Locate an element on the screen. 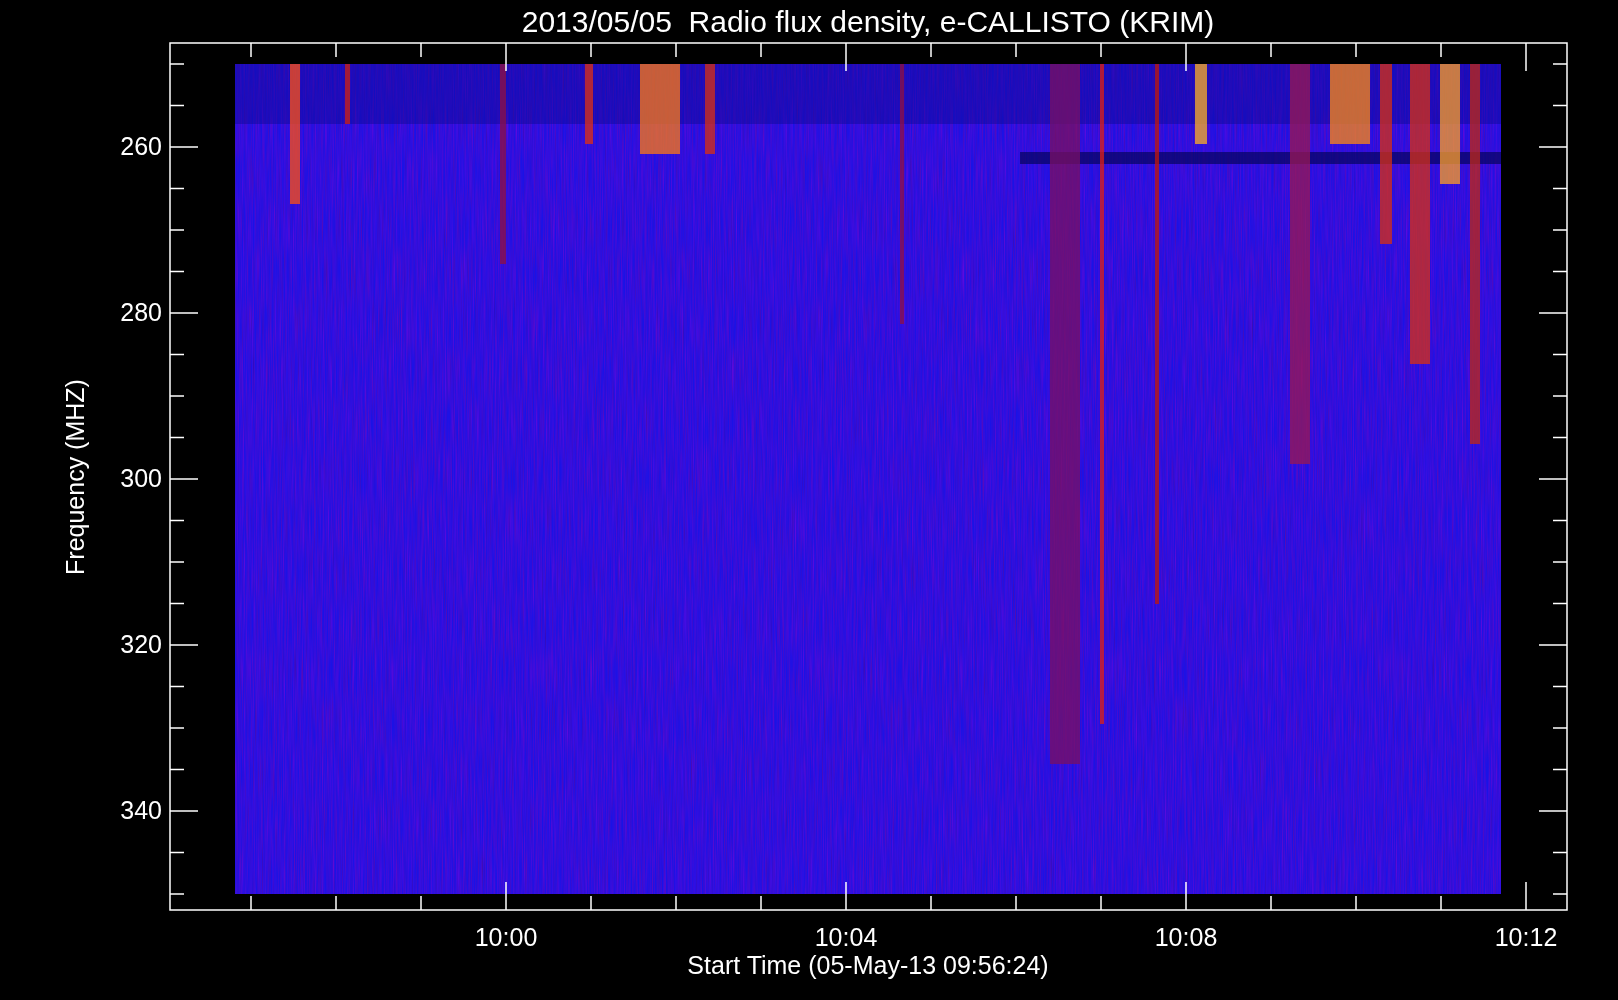 The width and height of the screenshot is (1618, 1000). tick-label: 10:00 is located at coordinates (506, 937).